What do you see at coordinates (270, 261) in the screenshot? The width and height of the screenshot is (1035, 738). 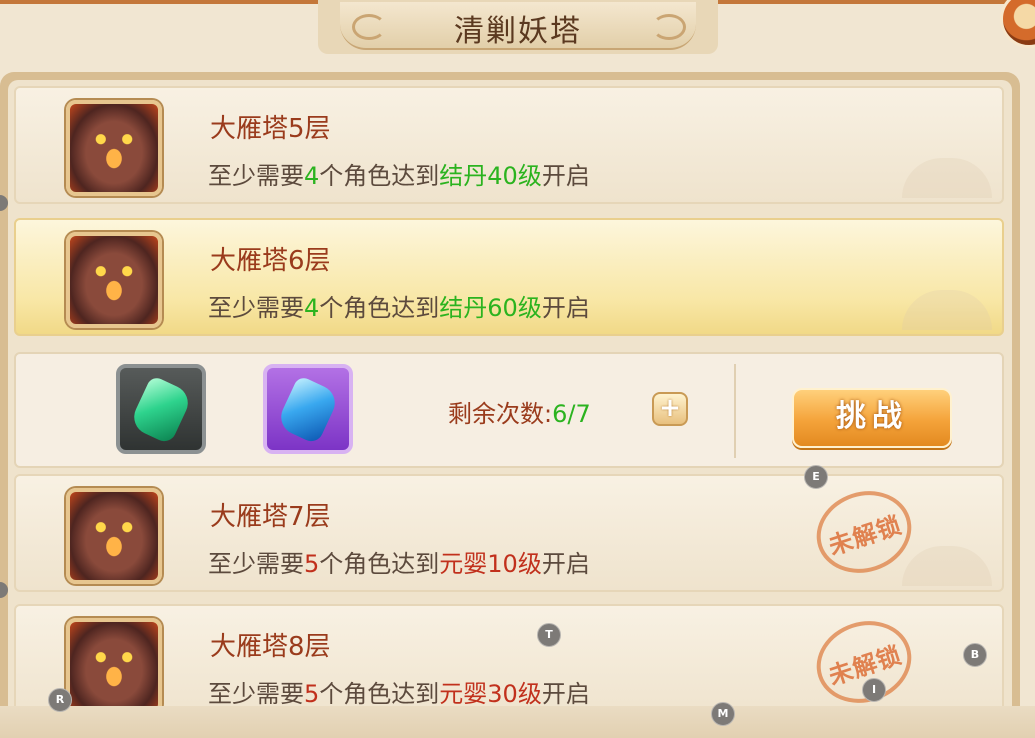 I see `floor-name: 大雁塔6层` at bounding box center [270, 261].